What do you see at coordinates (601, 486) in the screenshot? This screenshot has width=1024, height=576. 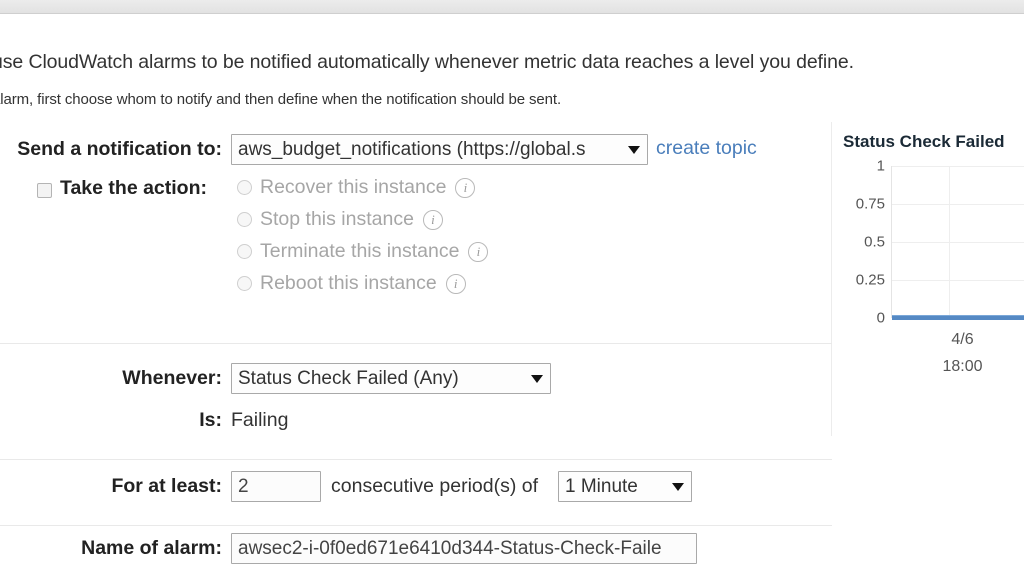 I see `period-length-value: 1 Minute` at bounding box center [601, 486].